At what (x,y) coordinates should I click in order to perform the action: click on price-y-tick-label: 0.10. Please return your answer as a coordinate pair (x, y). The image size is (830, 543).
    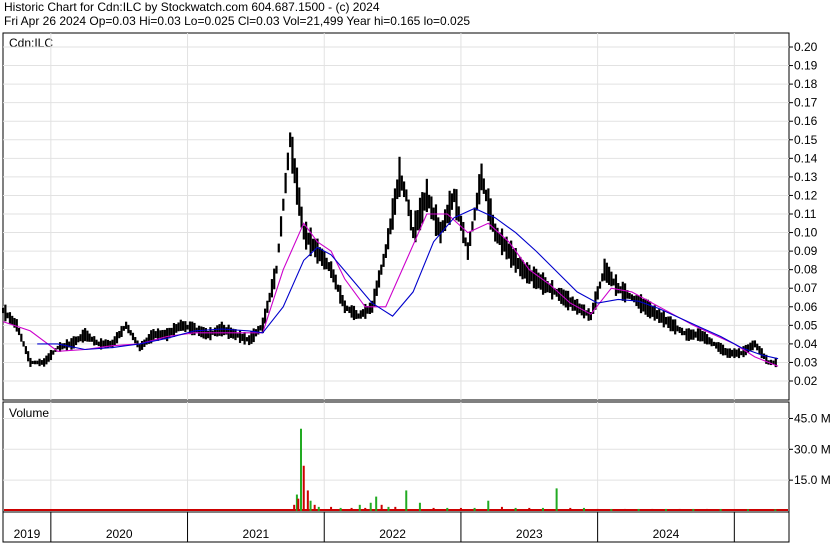
    Looking at the image, I should click on (806, 233).